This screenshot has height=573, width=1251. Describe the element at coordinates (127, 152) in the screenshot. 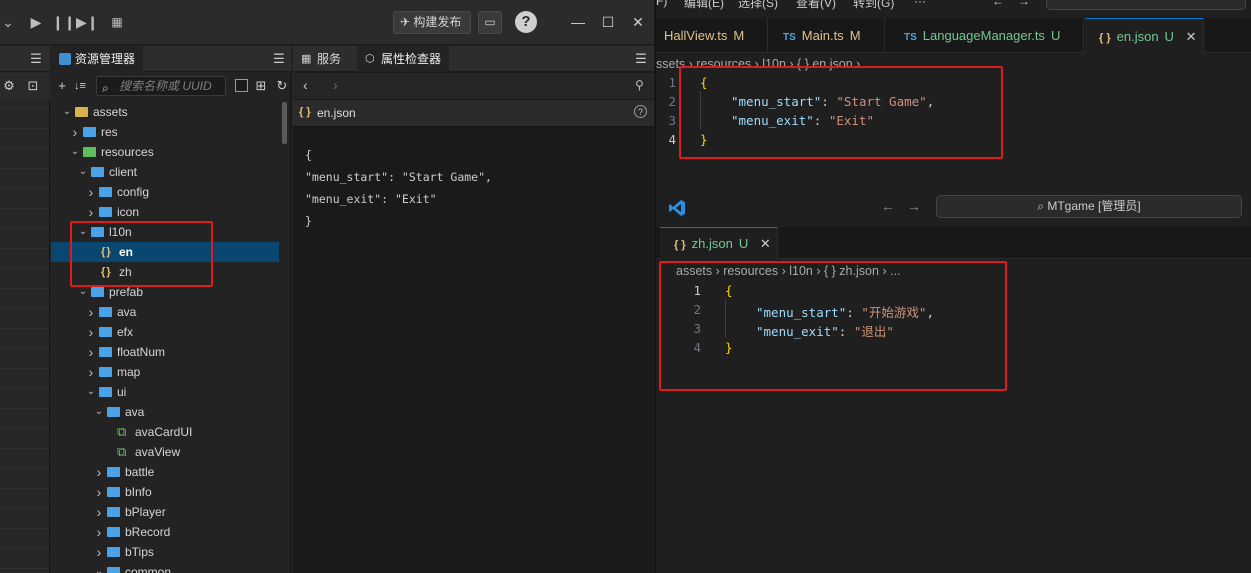

I see `tree-row-label: resources` at that location.